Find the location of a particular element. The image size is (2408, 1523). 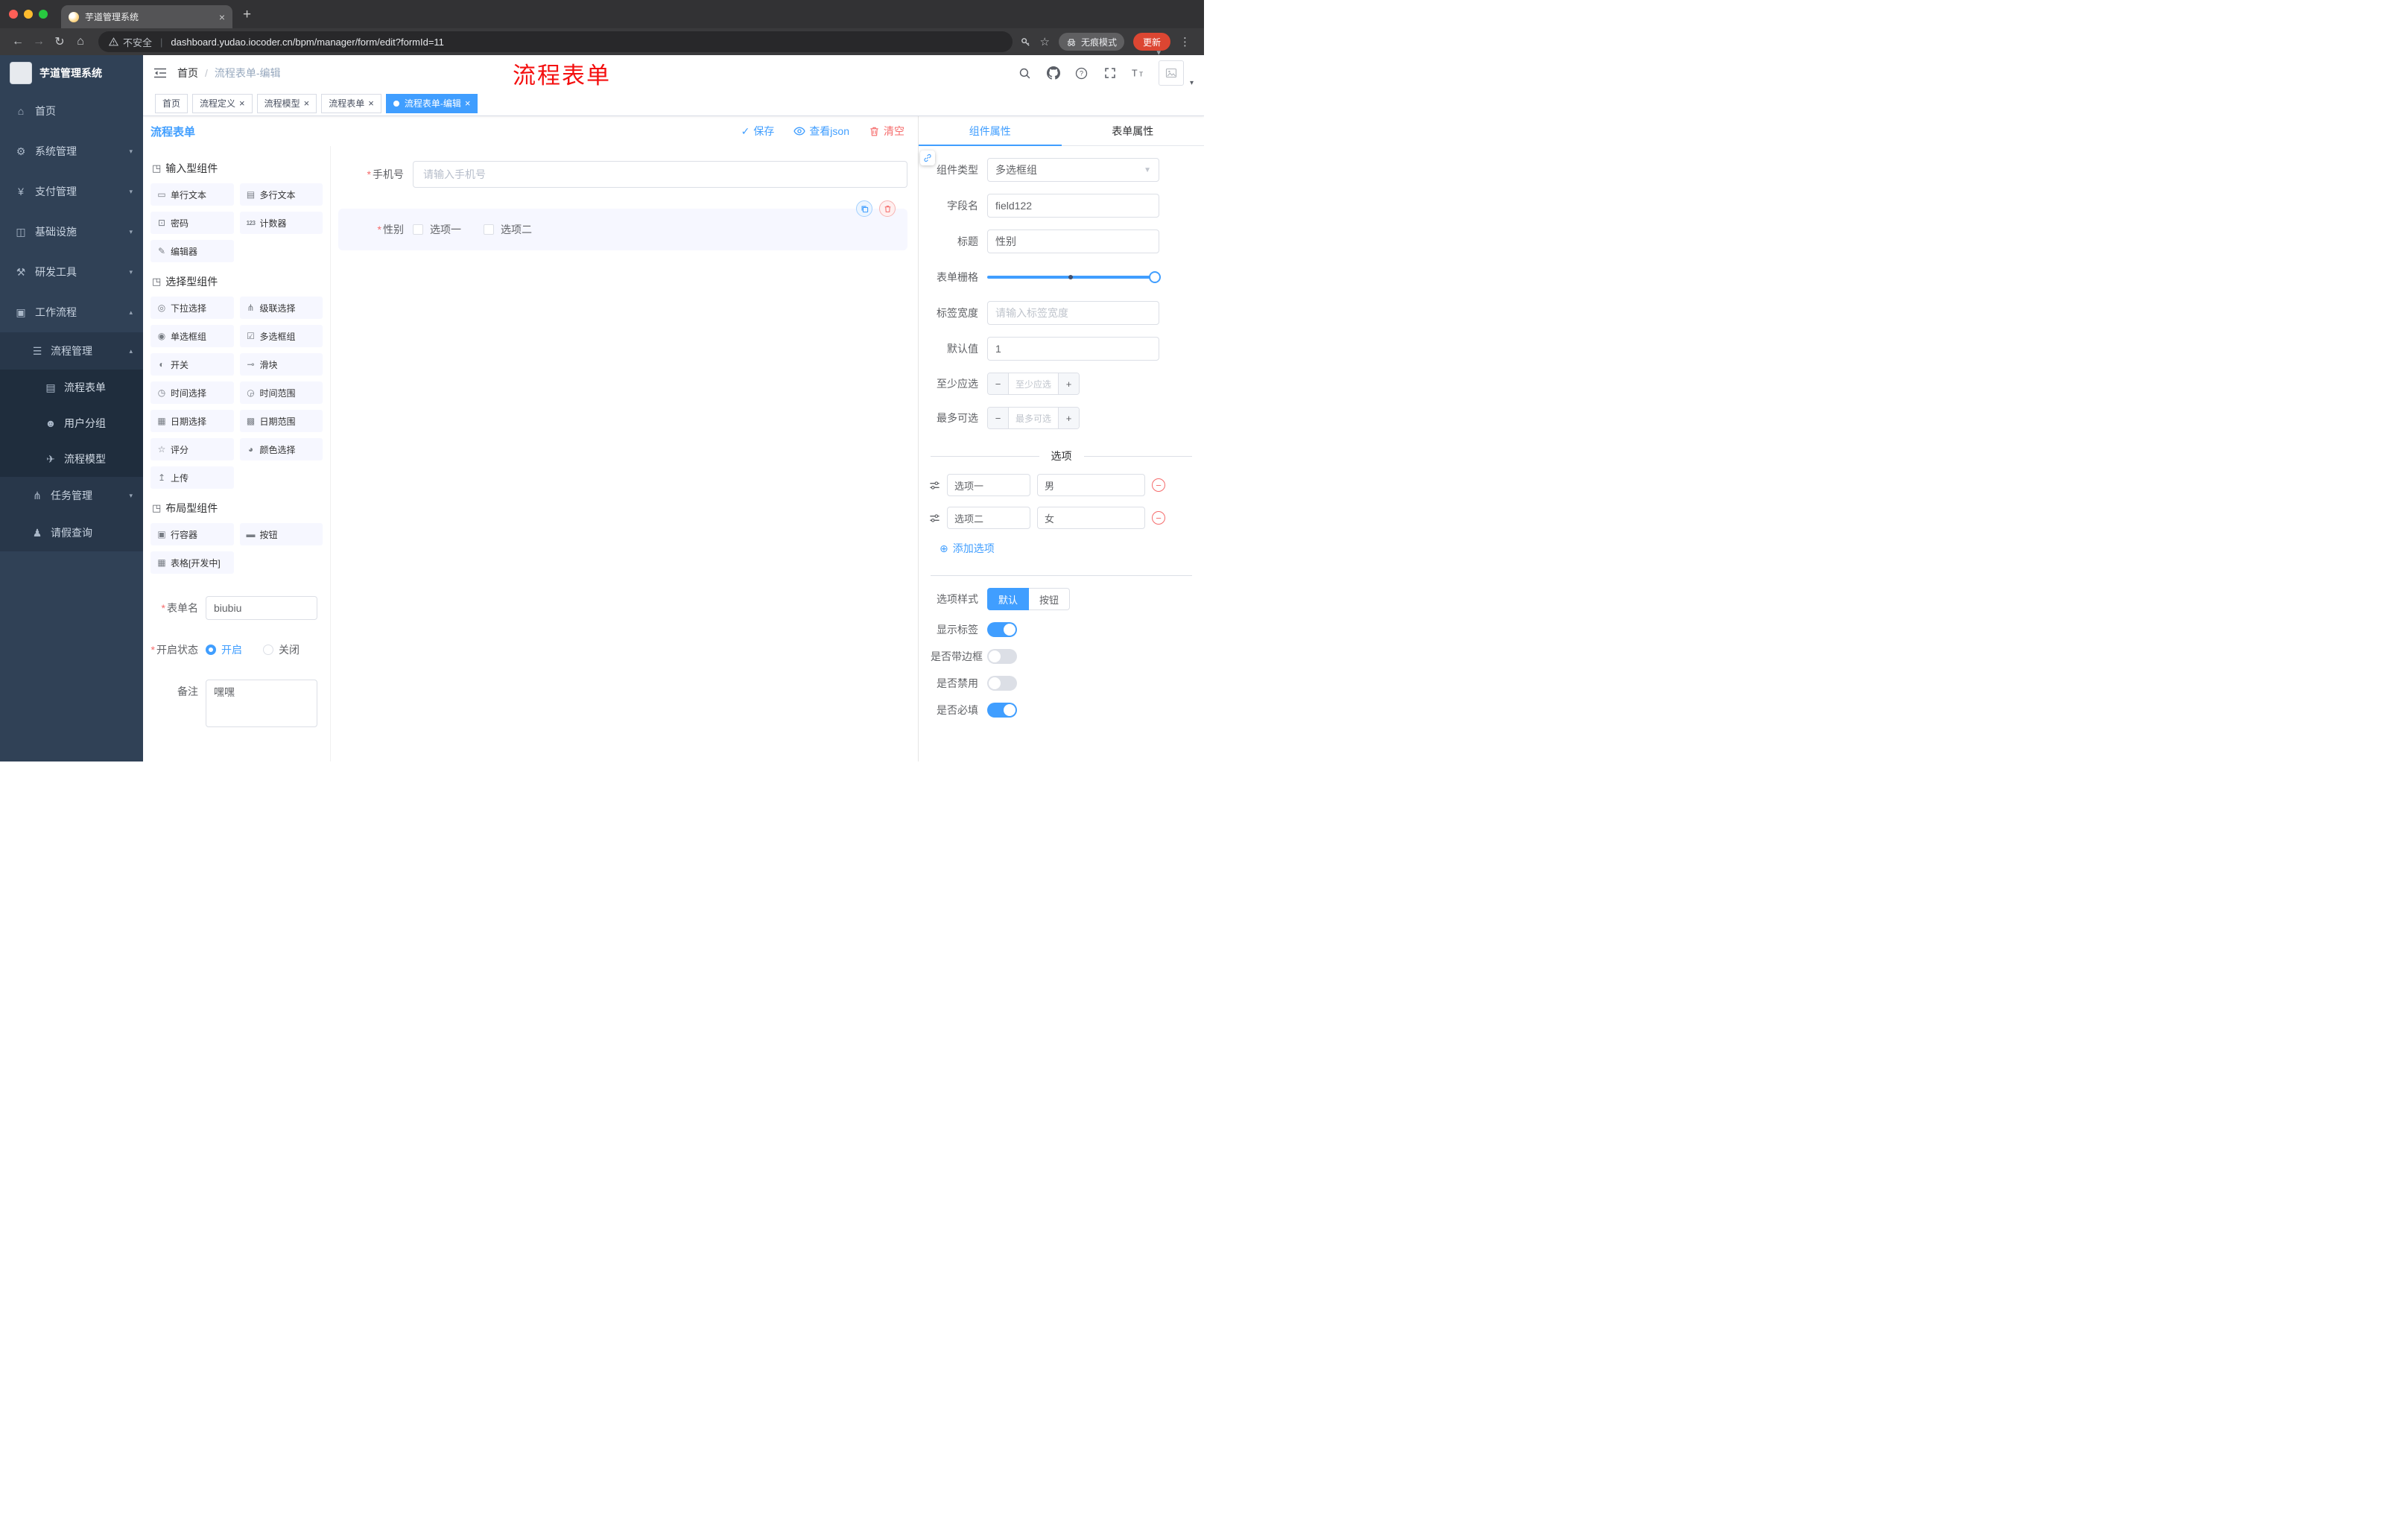

slider-handle is located at coordinates (1155, 277).